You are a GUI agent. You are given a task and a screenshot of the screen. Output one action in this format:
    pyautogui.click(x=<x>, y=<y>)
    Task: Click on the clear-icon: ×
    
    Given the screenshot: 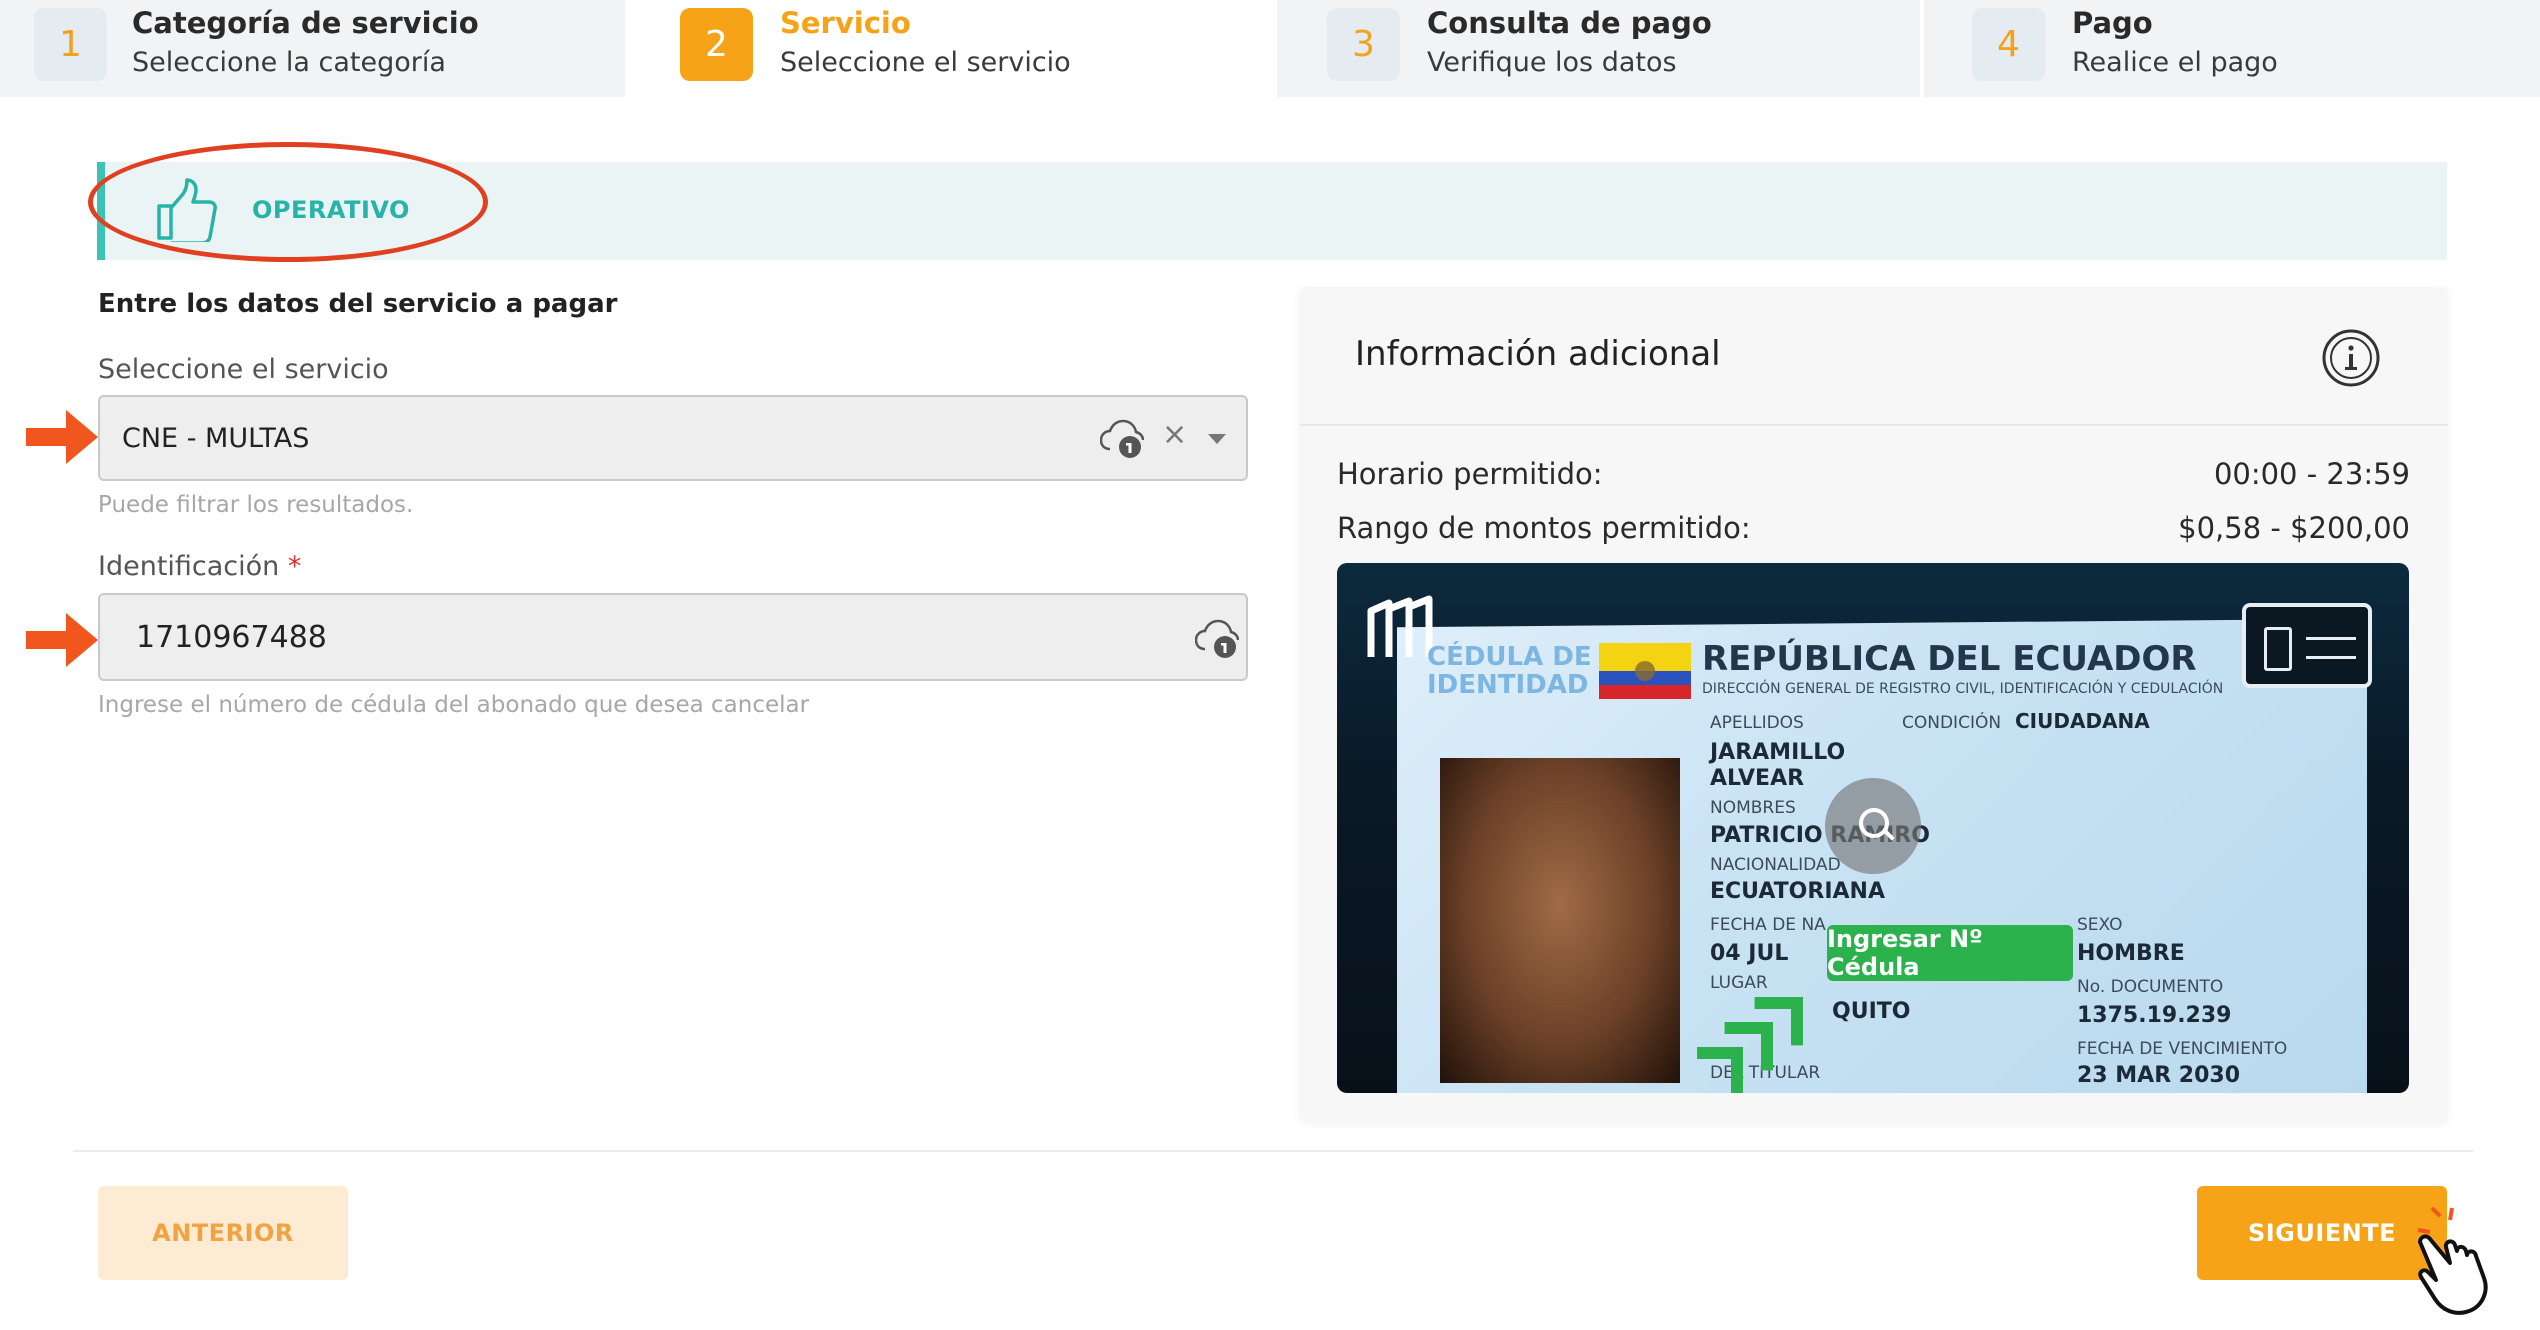 What is the action you would take?
    pyautogui.click(x=1174, y=434)
    